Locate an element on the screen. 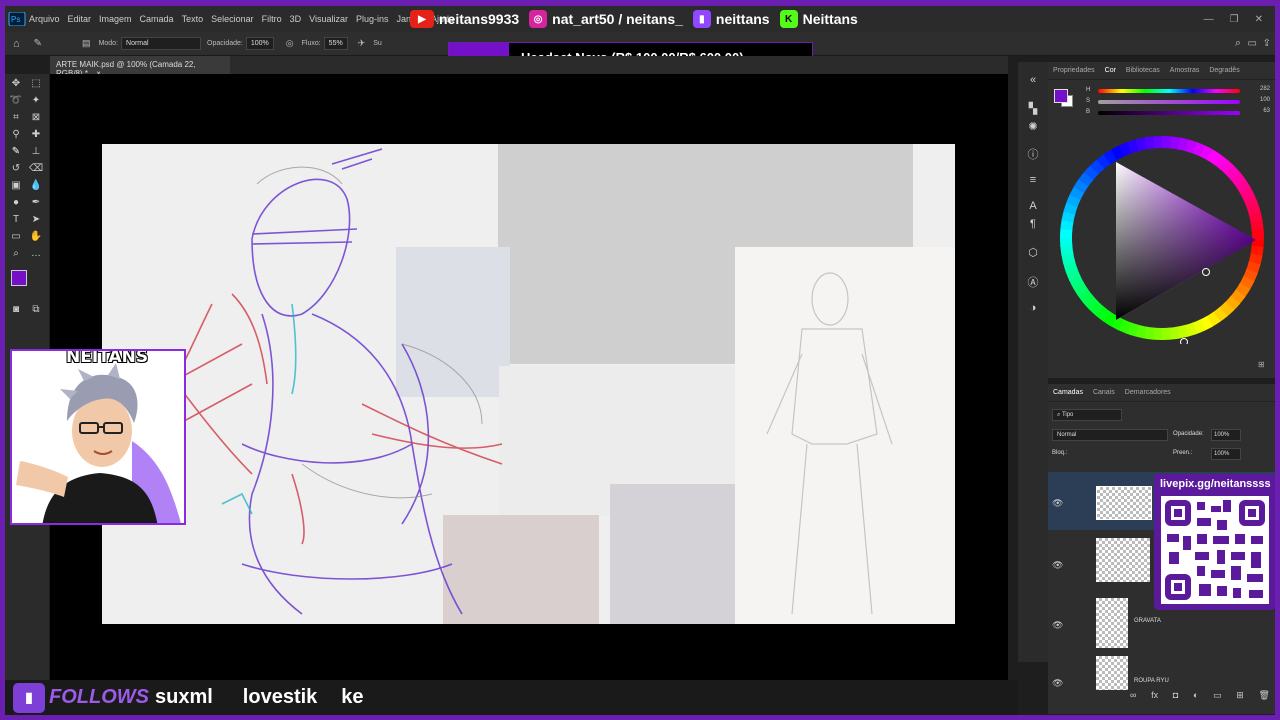 The height and width of the screenshot is (720, 1280). minimize-icon: — is located at coordinates (1209, 19).